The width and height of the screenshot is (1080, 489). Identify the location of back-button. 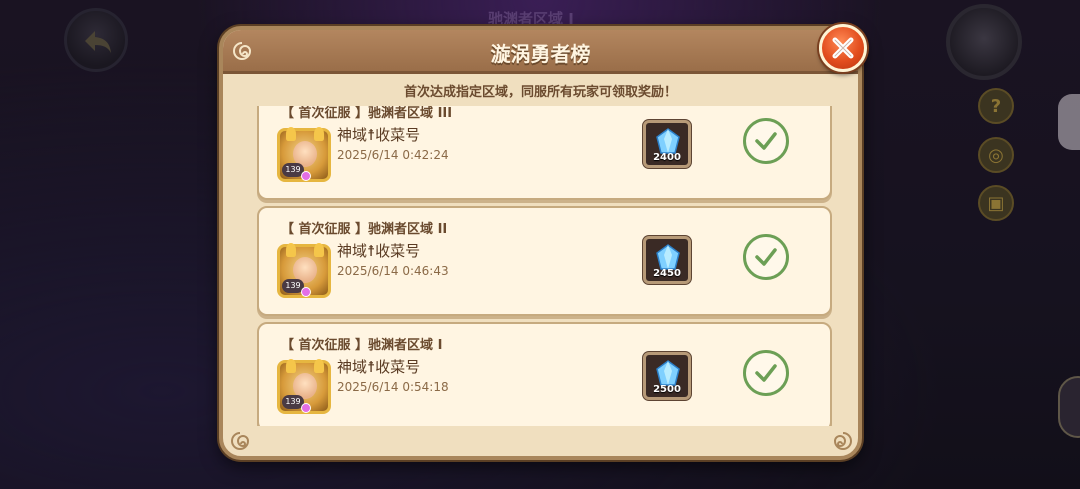
(96, 40).